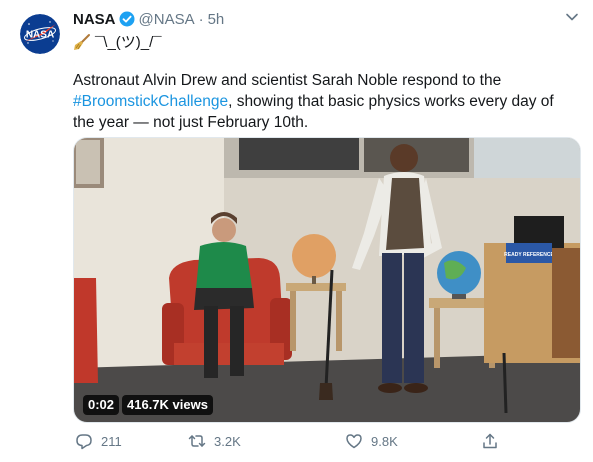  I want to click on shrug-text: ¯\_(ツ)_/¯, so click(128, 42).